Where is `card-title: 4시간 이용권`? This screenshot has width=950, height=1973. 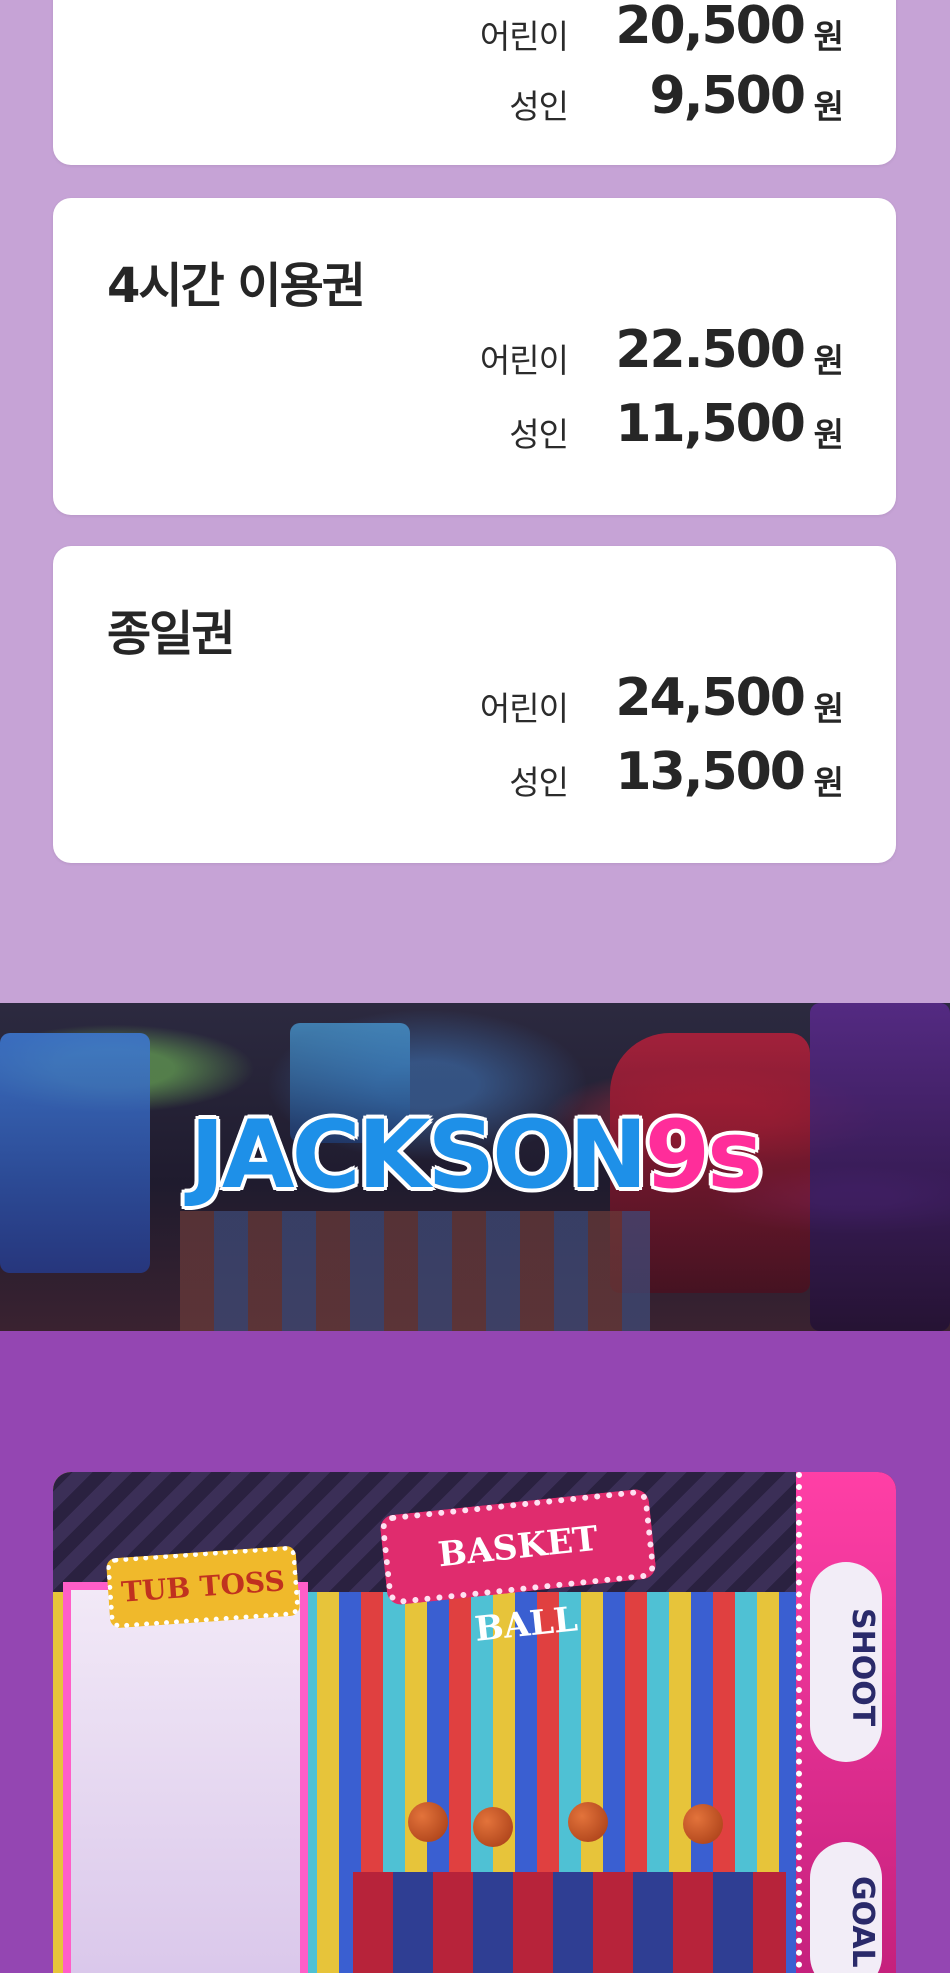
card-title: 4시간 이용권 is located at coordinates (236, 286).